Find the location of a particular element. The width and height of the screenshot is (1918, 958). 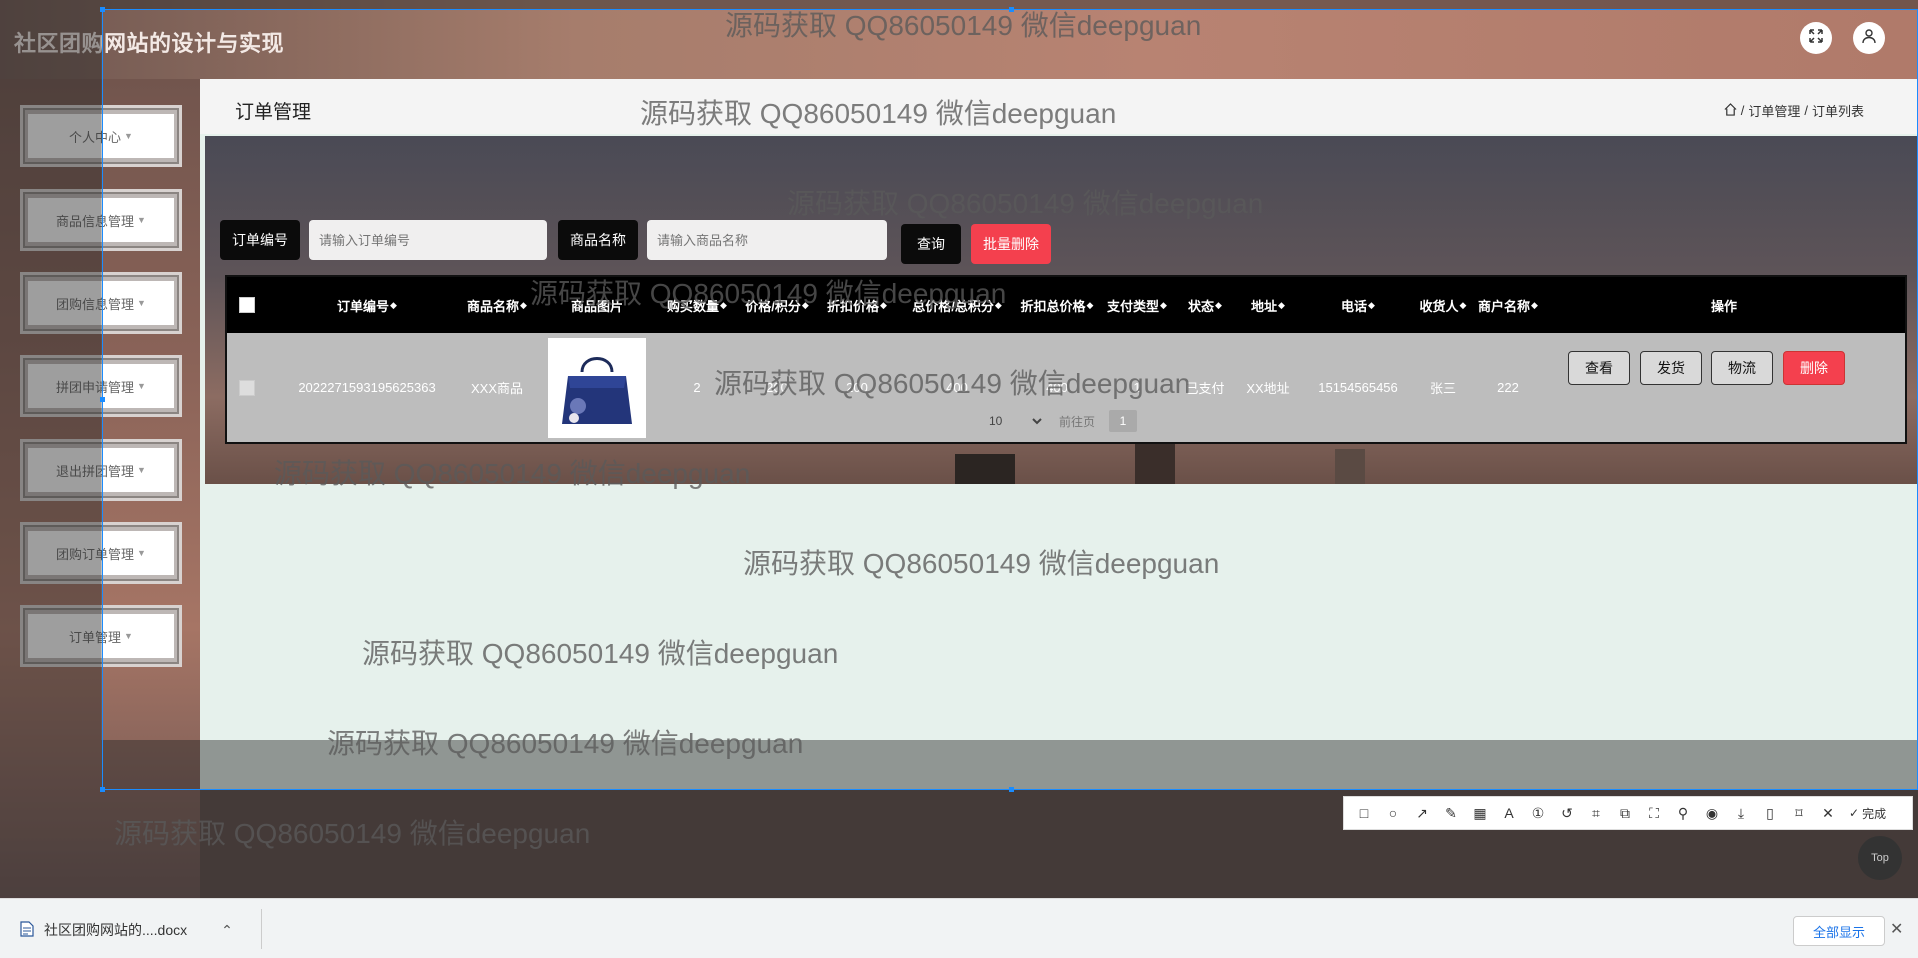

download-icon: ⤓ is located at coordinates (1741, 813).